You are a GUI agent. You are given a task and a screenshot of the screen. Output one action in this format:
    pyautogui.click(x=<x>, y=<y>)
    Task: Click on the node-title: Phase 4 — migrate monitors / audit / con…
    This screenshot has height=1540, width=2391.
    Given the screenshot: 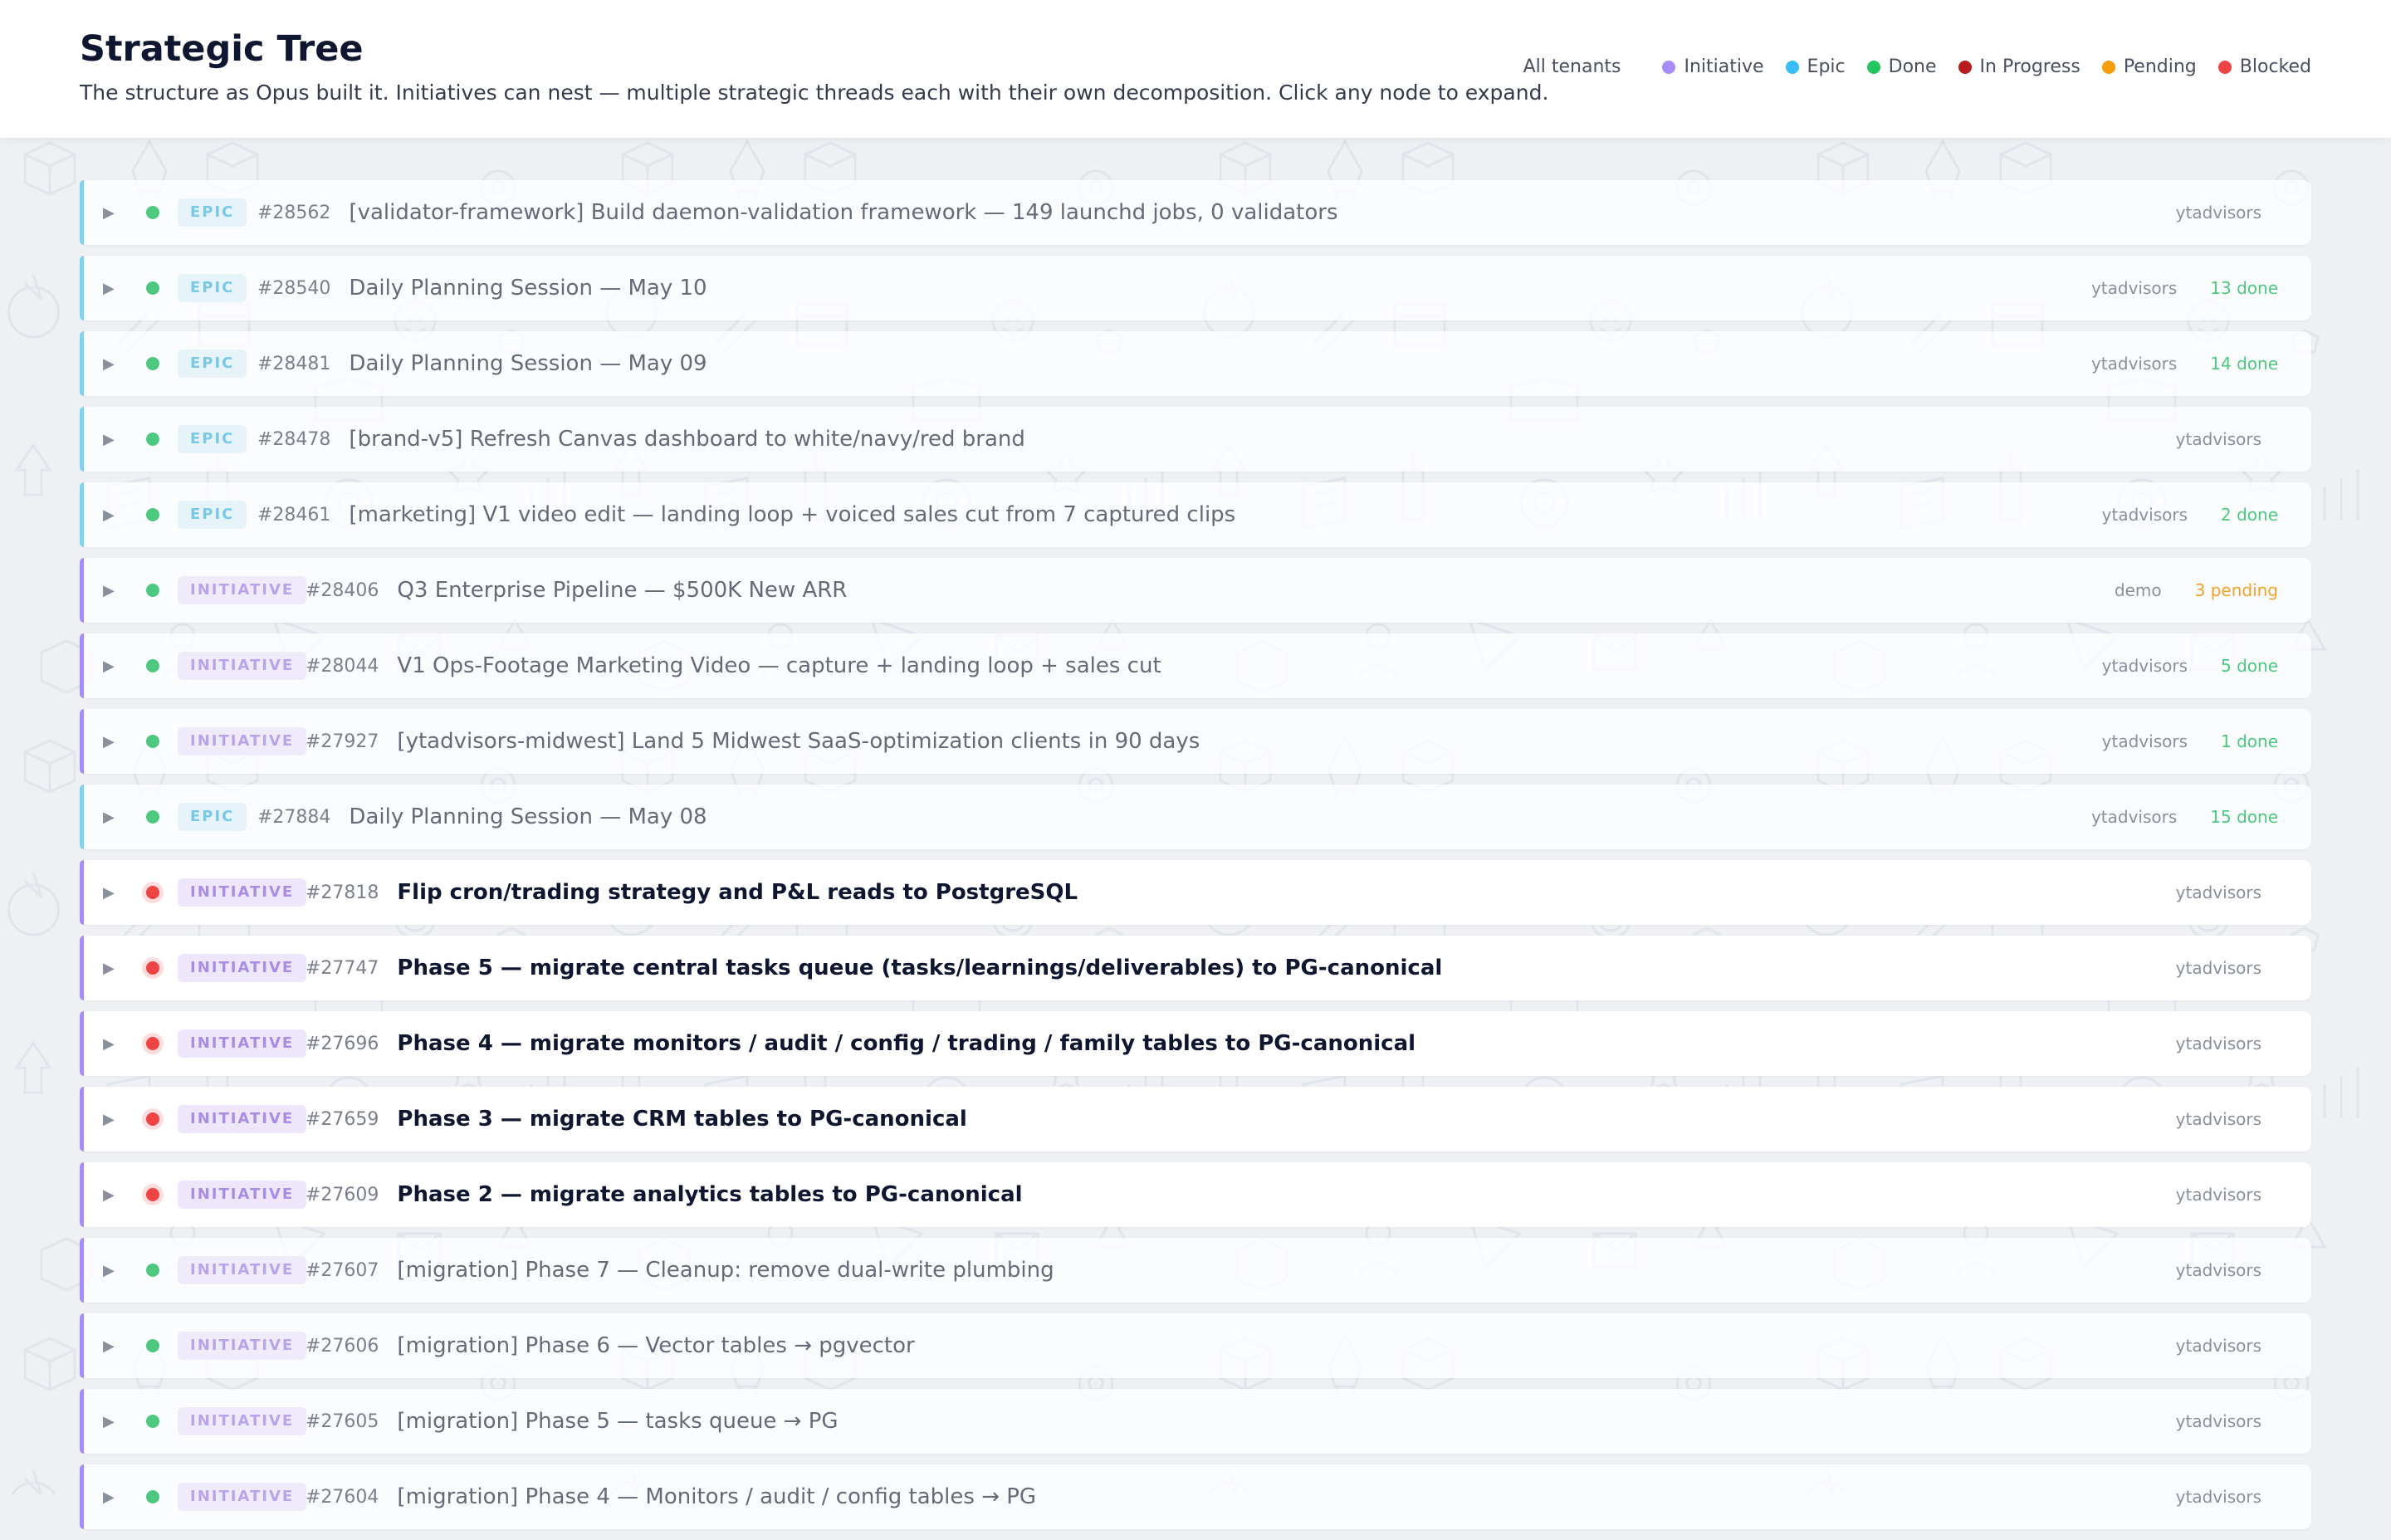 What is the action you would take?
    pyautogui.click(x=906, y=1043)
    